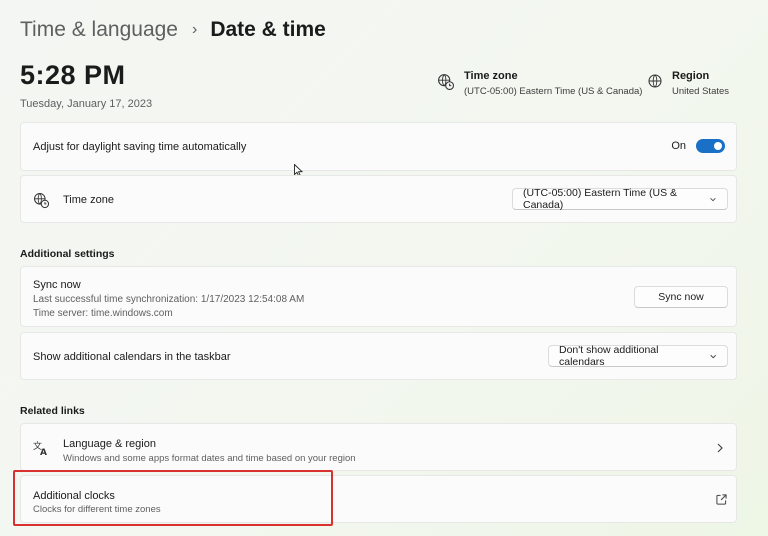 The image size is (768, 536). I want to click on breadcrumb: Time & language › Date & time, so click(173, 30).